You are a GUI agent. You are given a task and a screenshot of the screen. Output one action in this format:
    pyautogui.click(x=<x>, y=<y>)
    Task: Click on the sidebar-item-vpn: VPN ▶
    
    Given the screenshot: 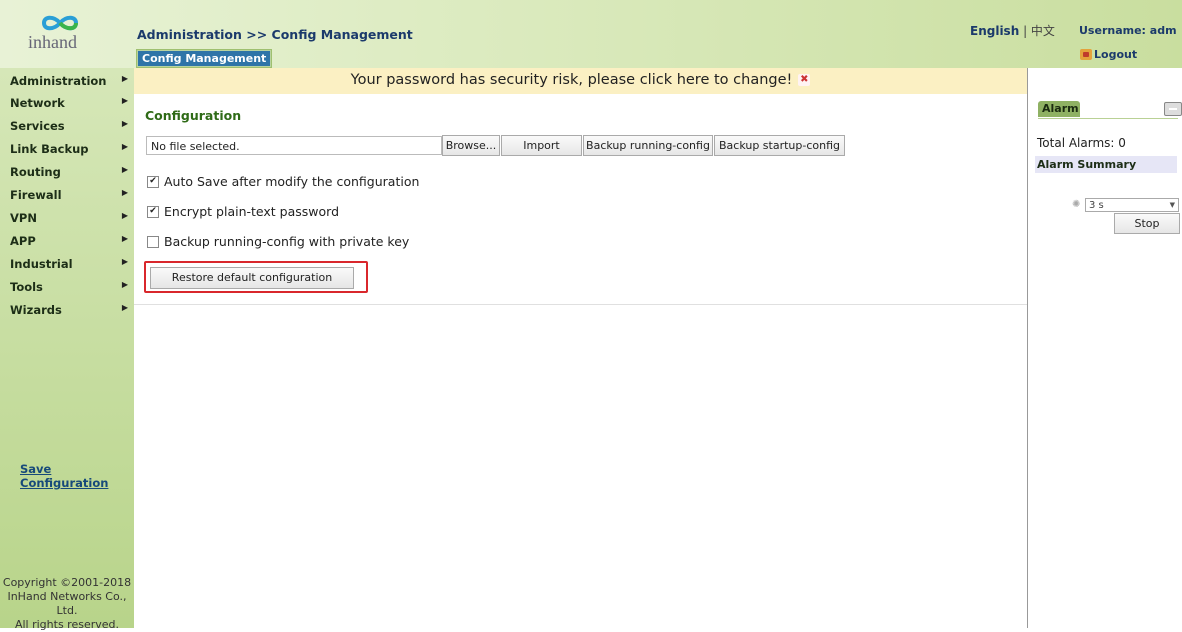 What is the action you would take?
    pyautogui.click(x=69, y=221)
    